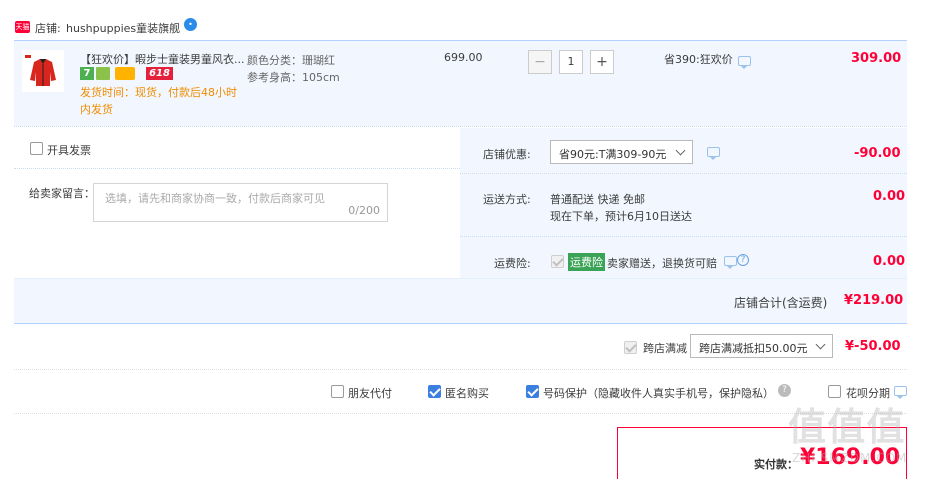 The height and width of the screenshot is (479, 933). Describe the element at coordinates (532, 391) in the screenshot. I see `number-protect-checkbox` at that location.